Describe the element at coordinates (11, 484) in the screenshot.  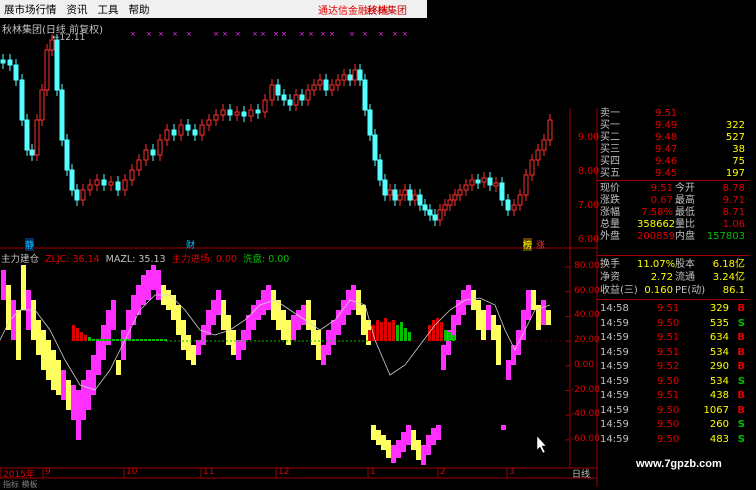
I see `tab-indicator: 指标` at that location.